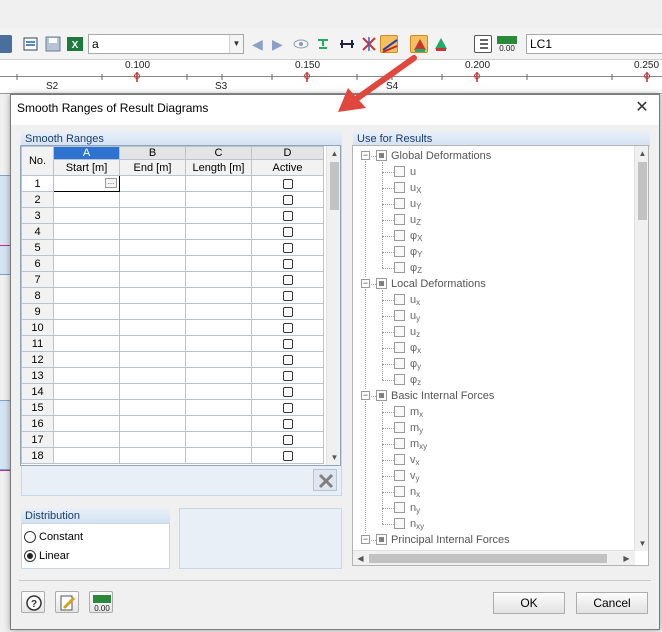 Image resolution: width=662 pixels, height=632 pixels. What do you see at coordinates (261, 44) in the screenshot?
I see `previous-icon: ◀` at bounding box center [261, 44].